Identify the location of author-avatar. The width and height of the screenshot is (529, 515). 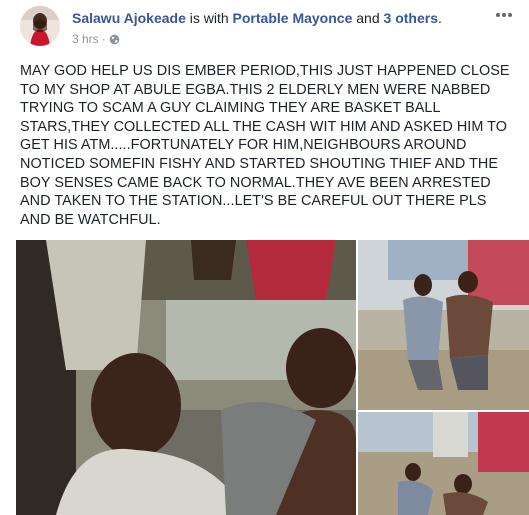
(40, 26).